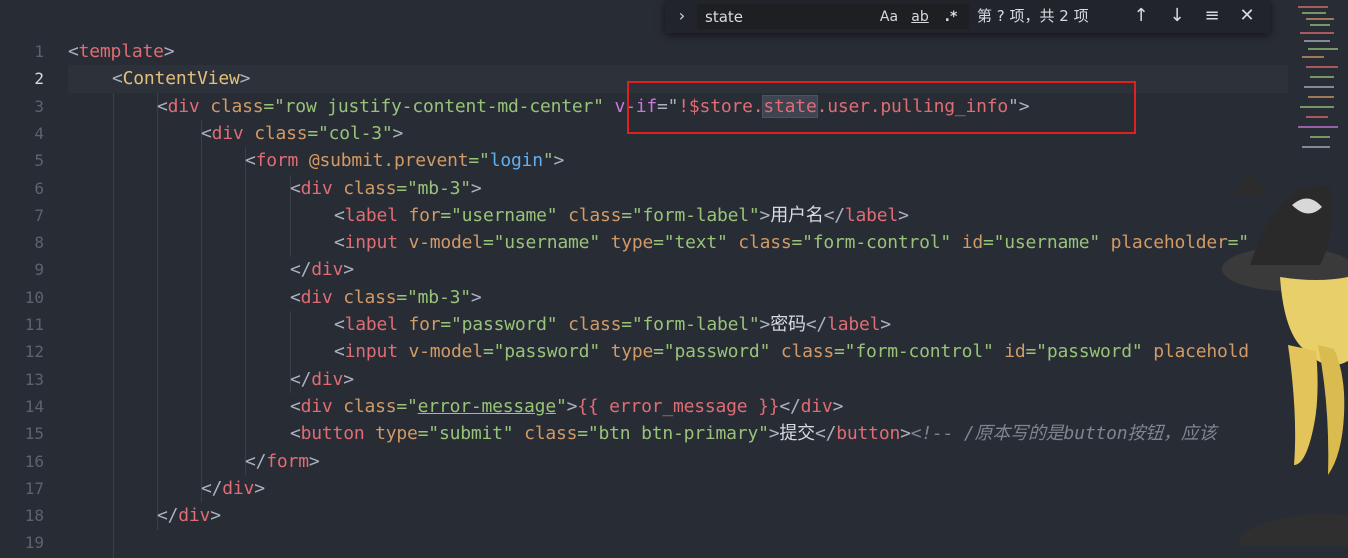 The width and height of the screenshot is (1348, 558). Describe the element at coordinates (788, 324) in the screenshot. I see `token-text: 密码` at that location.